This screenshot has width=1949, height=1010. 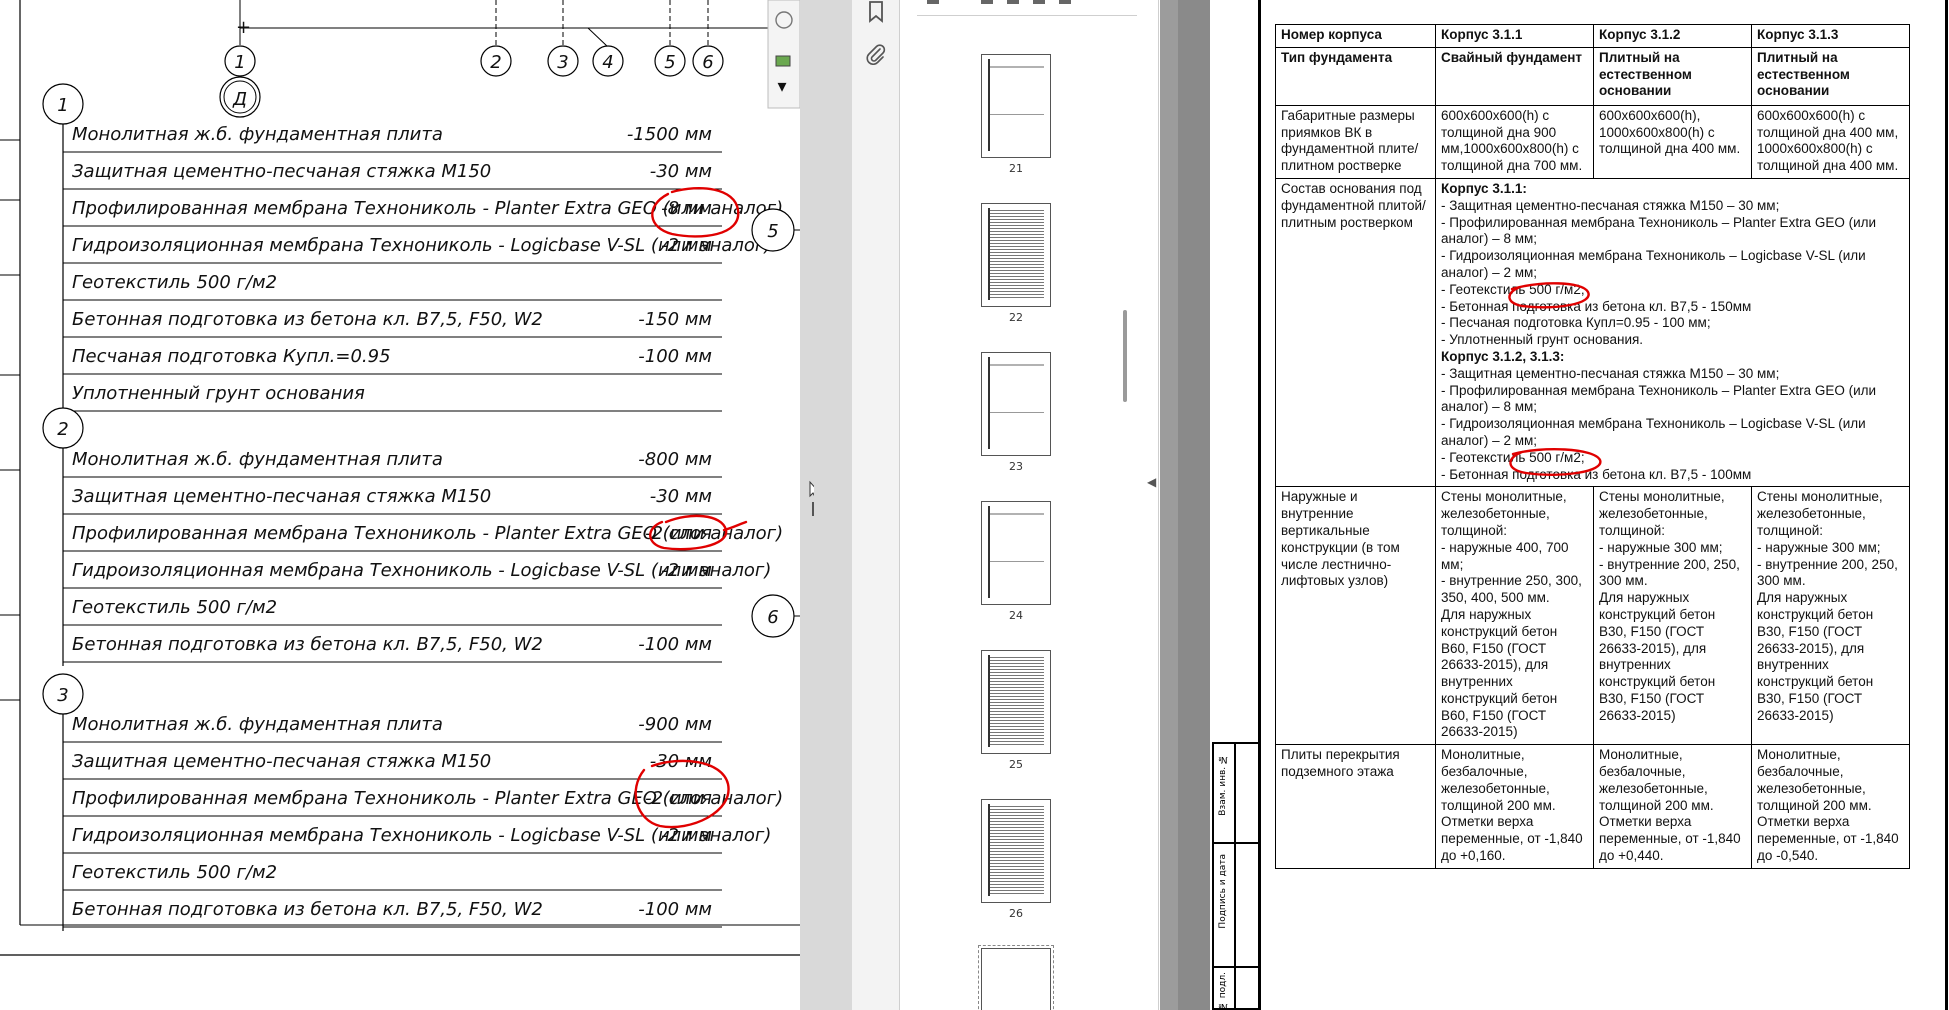 I want to click on floor-type-marker-label: 3, so click(x=62, y=695).